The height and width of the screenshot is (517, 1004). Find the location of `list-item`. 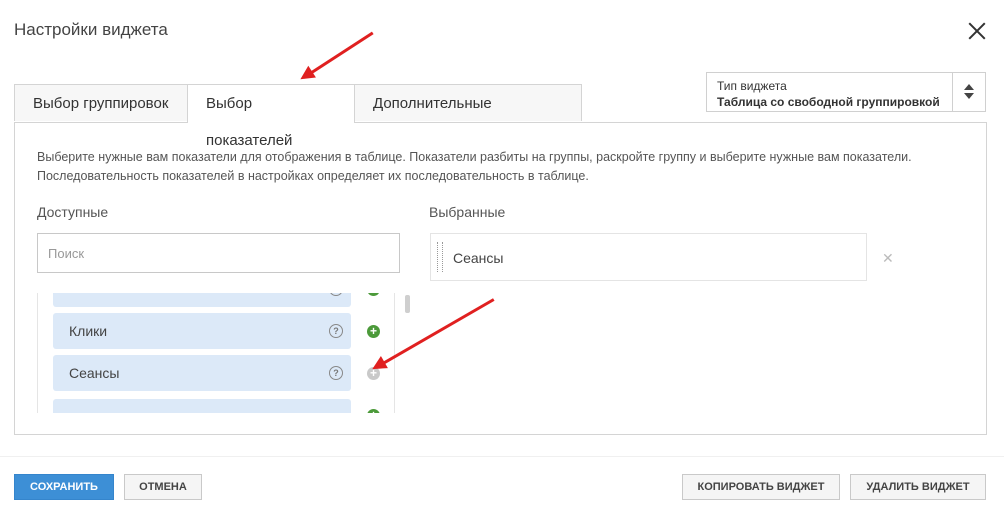

list-item is located at coordinates (202, 406).